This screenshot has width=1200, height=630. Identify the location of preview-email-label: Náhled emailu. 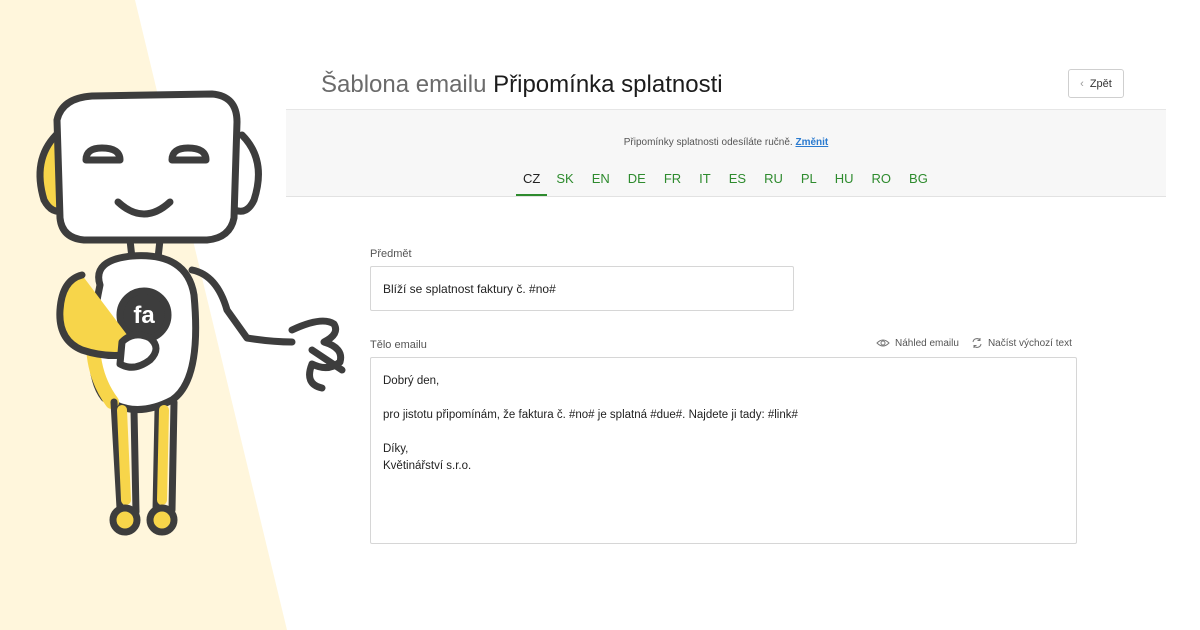
(927, 343).